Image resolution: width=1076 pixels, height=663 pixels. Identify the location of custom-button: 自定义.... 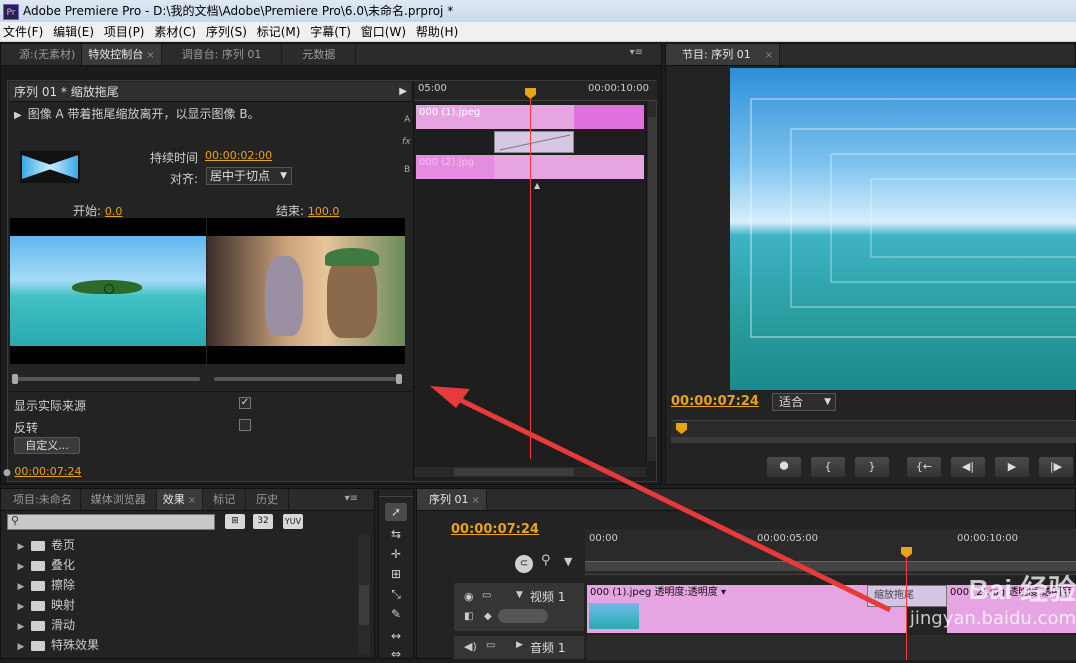
(47, 445).